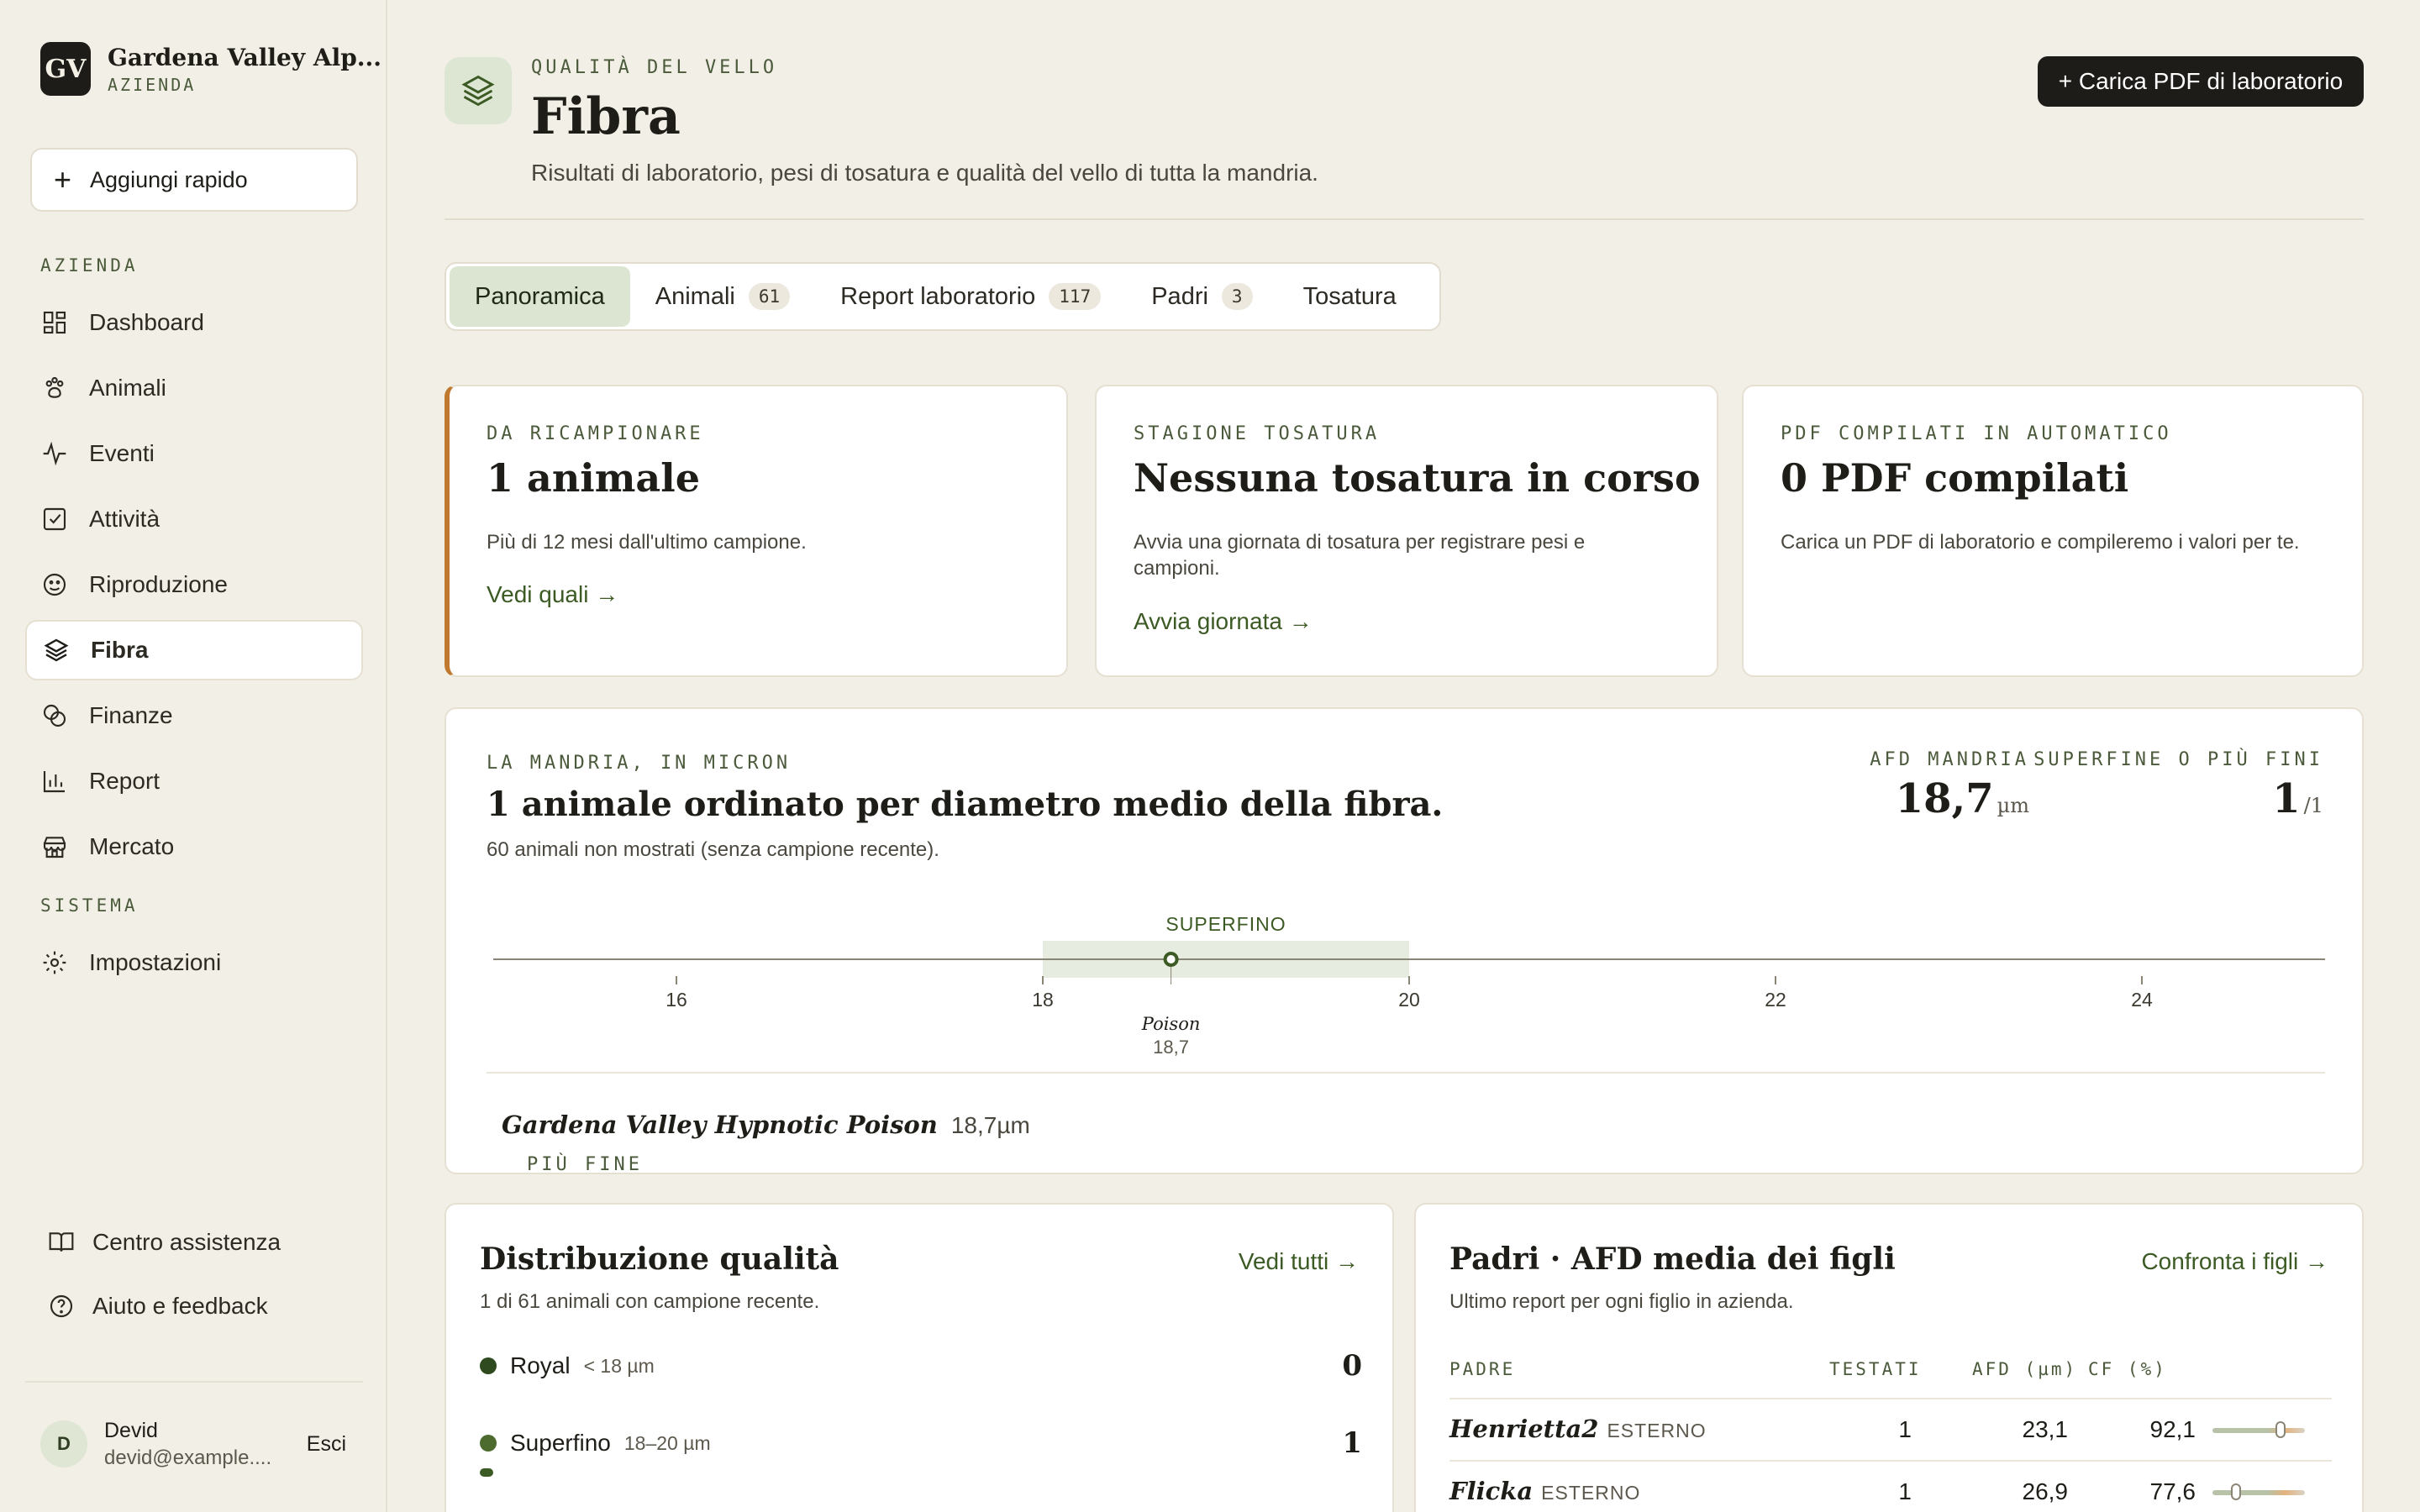 This screenshot has width=2420, height=1512. What do you see at coordinates (194, 715) in the screenshot?
I see `sidebar-item-finance: Finanze` at bounding box center [194, 715].